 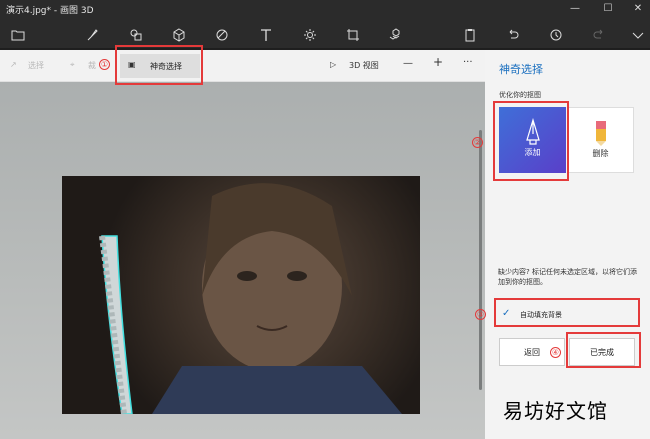 I want to click on hint-text: 缺少内容? 标记任何未选定区域，以将它们添加到你的抠图。, so click(x=567, y=277).